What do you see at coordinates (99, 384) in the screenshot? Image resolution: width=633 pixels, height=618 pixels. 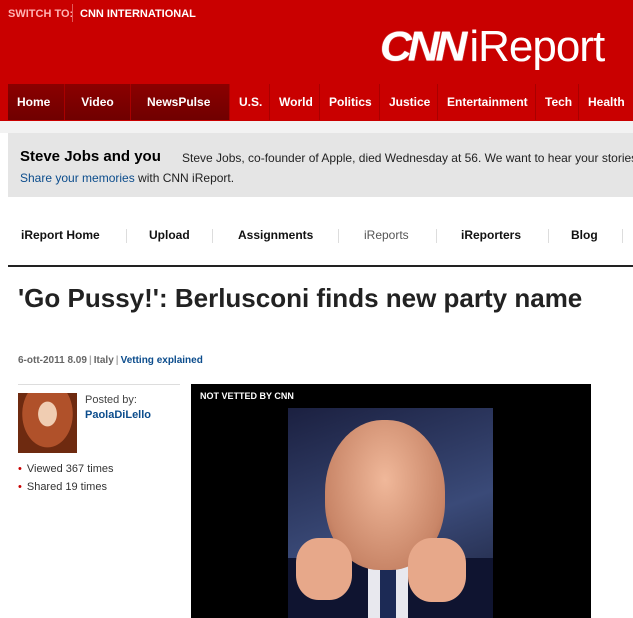 I see `sidebar-divider` at bounding box center [99, 384].